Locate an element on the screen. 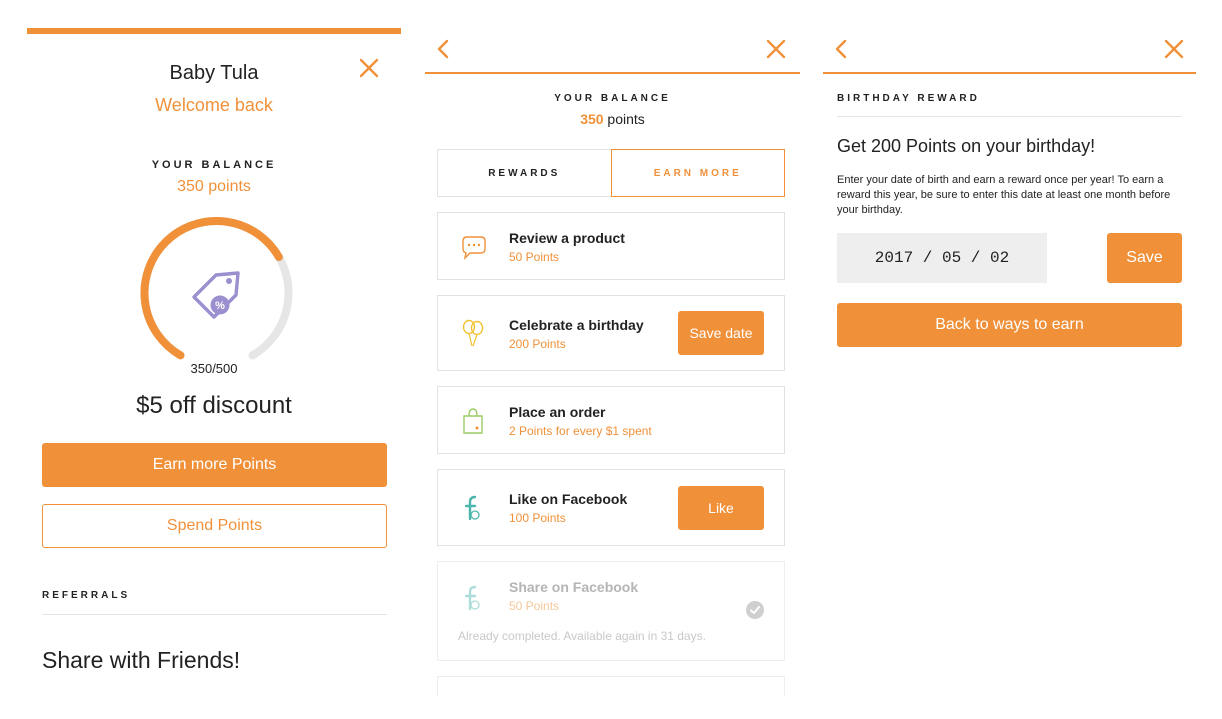 The width and height of the screenshot is (1222, 719). shopping-bag-icon is located at coordinates (473, 421).